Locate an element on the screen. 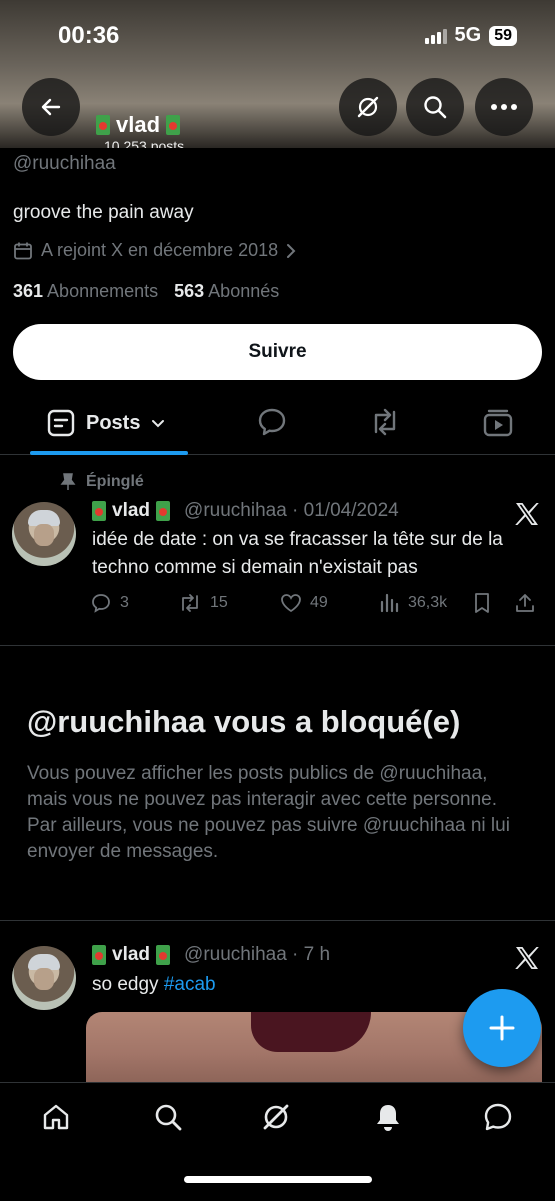 This screenshot has width=555, height=1201. following-link: 361 Abonnements is located at coordinates (85, 291).